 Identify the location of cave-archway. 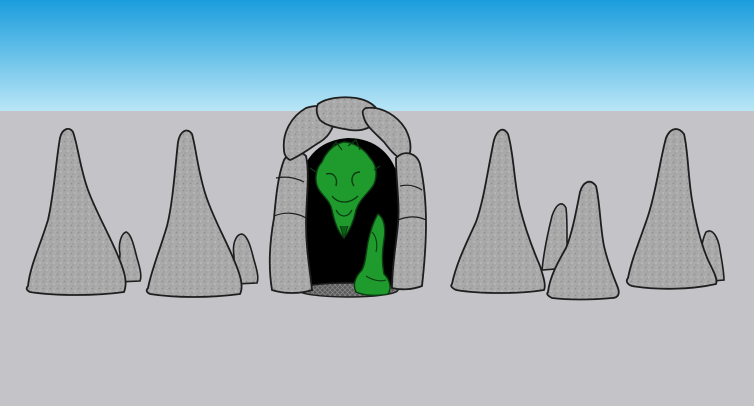
(347, 197).